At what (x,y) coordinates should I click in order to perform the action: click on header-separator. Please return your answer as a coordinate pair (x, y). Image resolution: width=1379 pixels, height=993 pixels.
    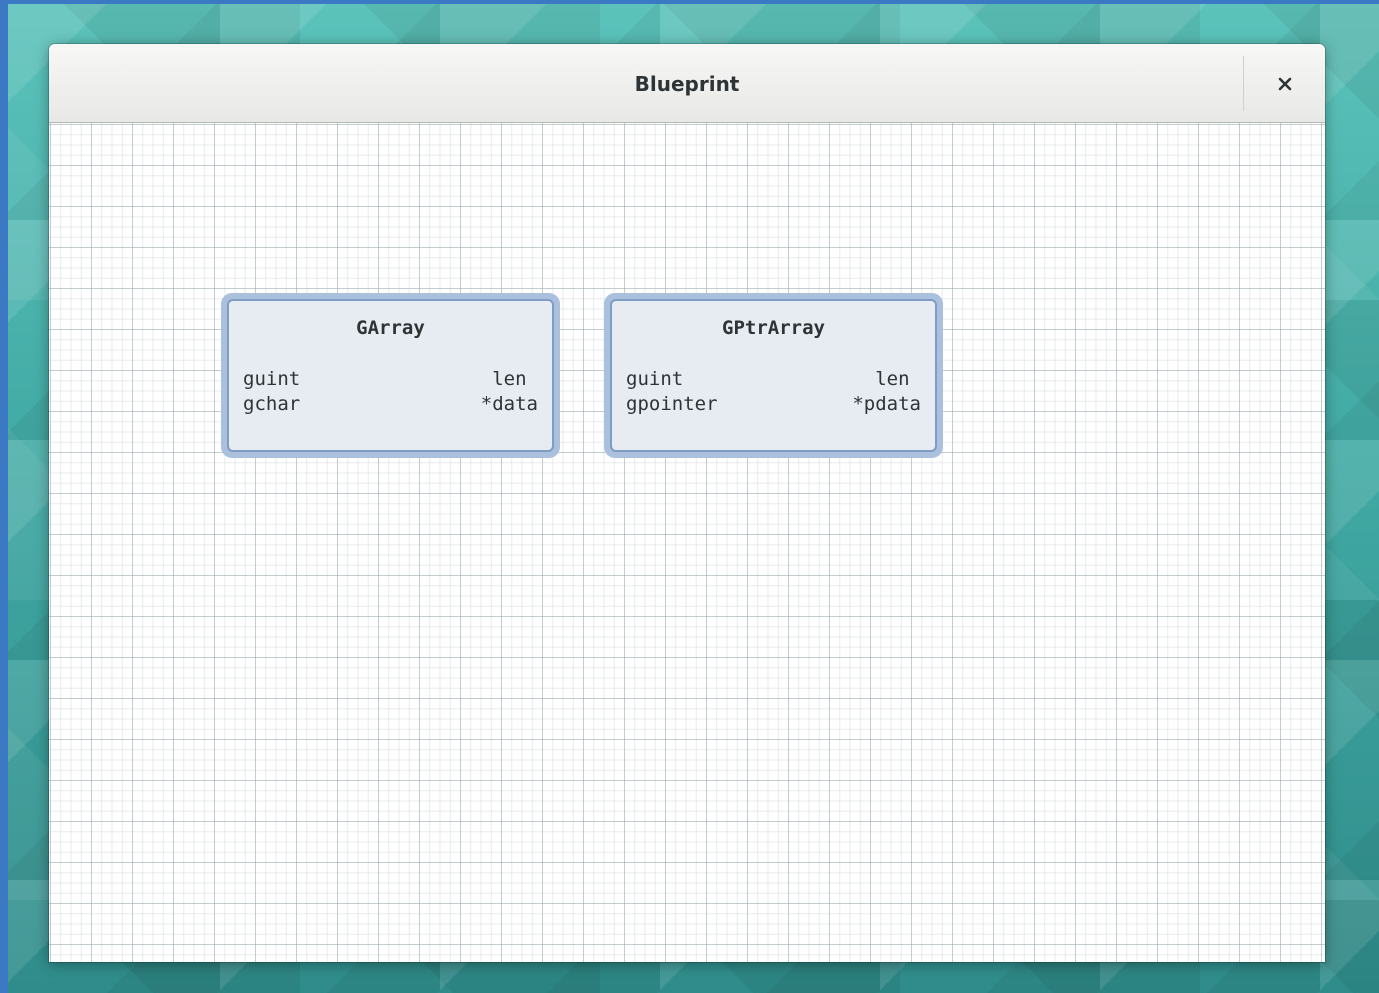
    Looking at the image, I should click on (1243, 83).